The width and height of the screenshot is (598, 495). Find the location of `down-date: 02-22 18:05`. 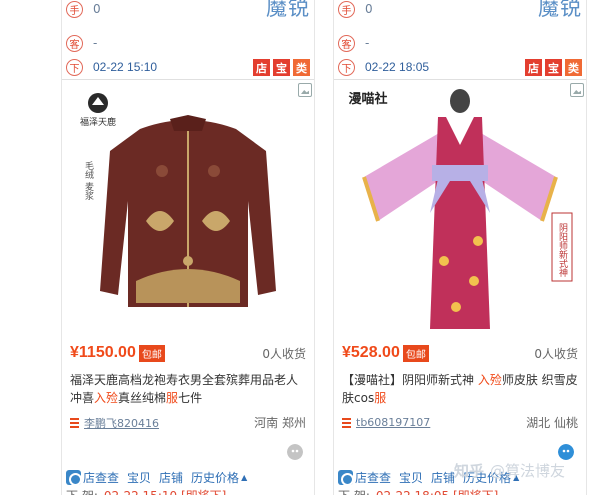

down-date: 02-22 18:05 is located at coordinates (397, 67).